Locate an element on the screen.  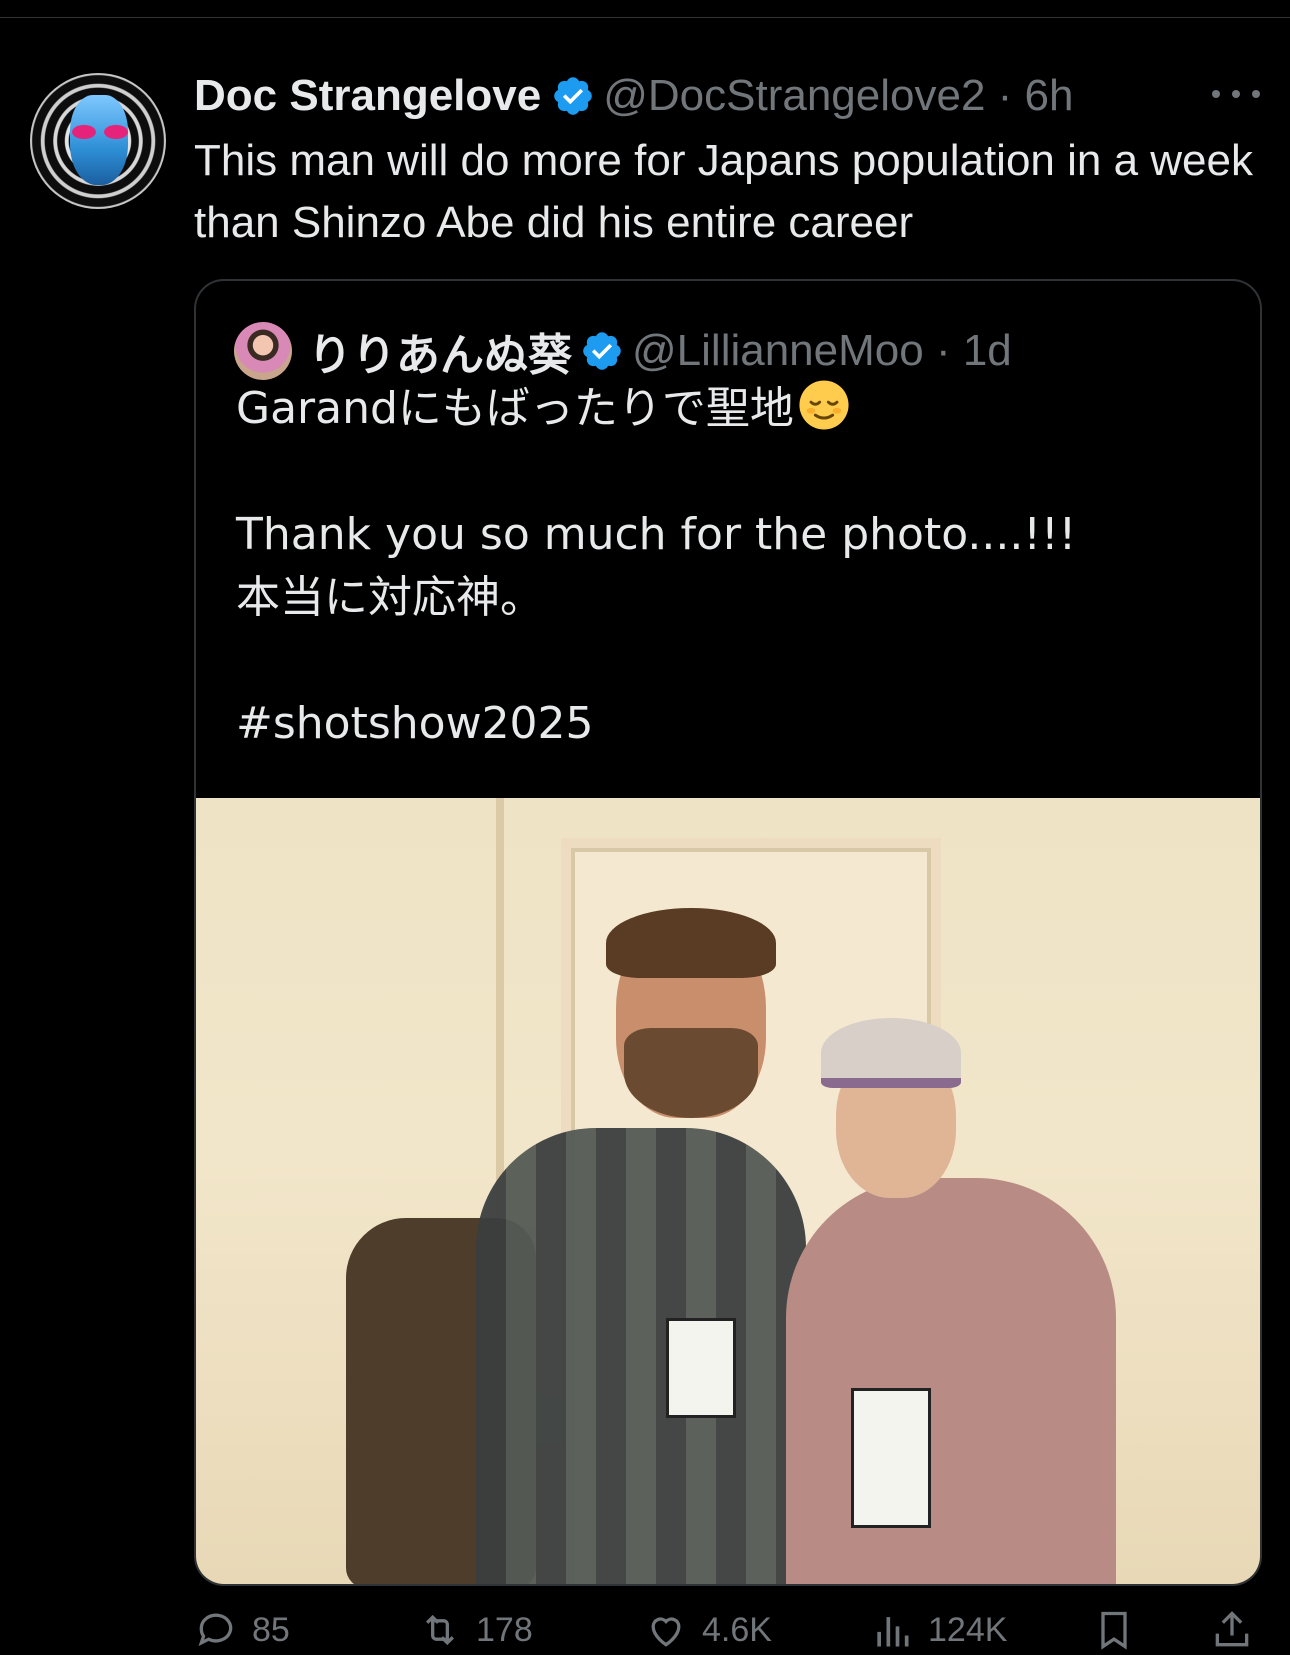
bookmark-button is located at coordinates (1121, 1630).